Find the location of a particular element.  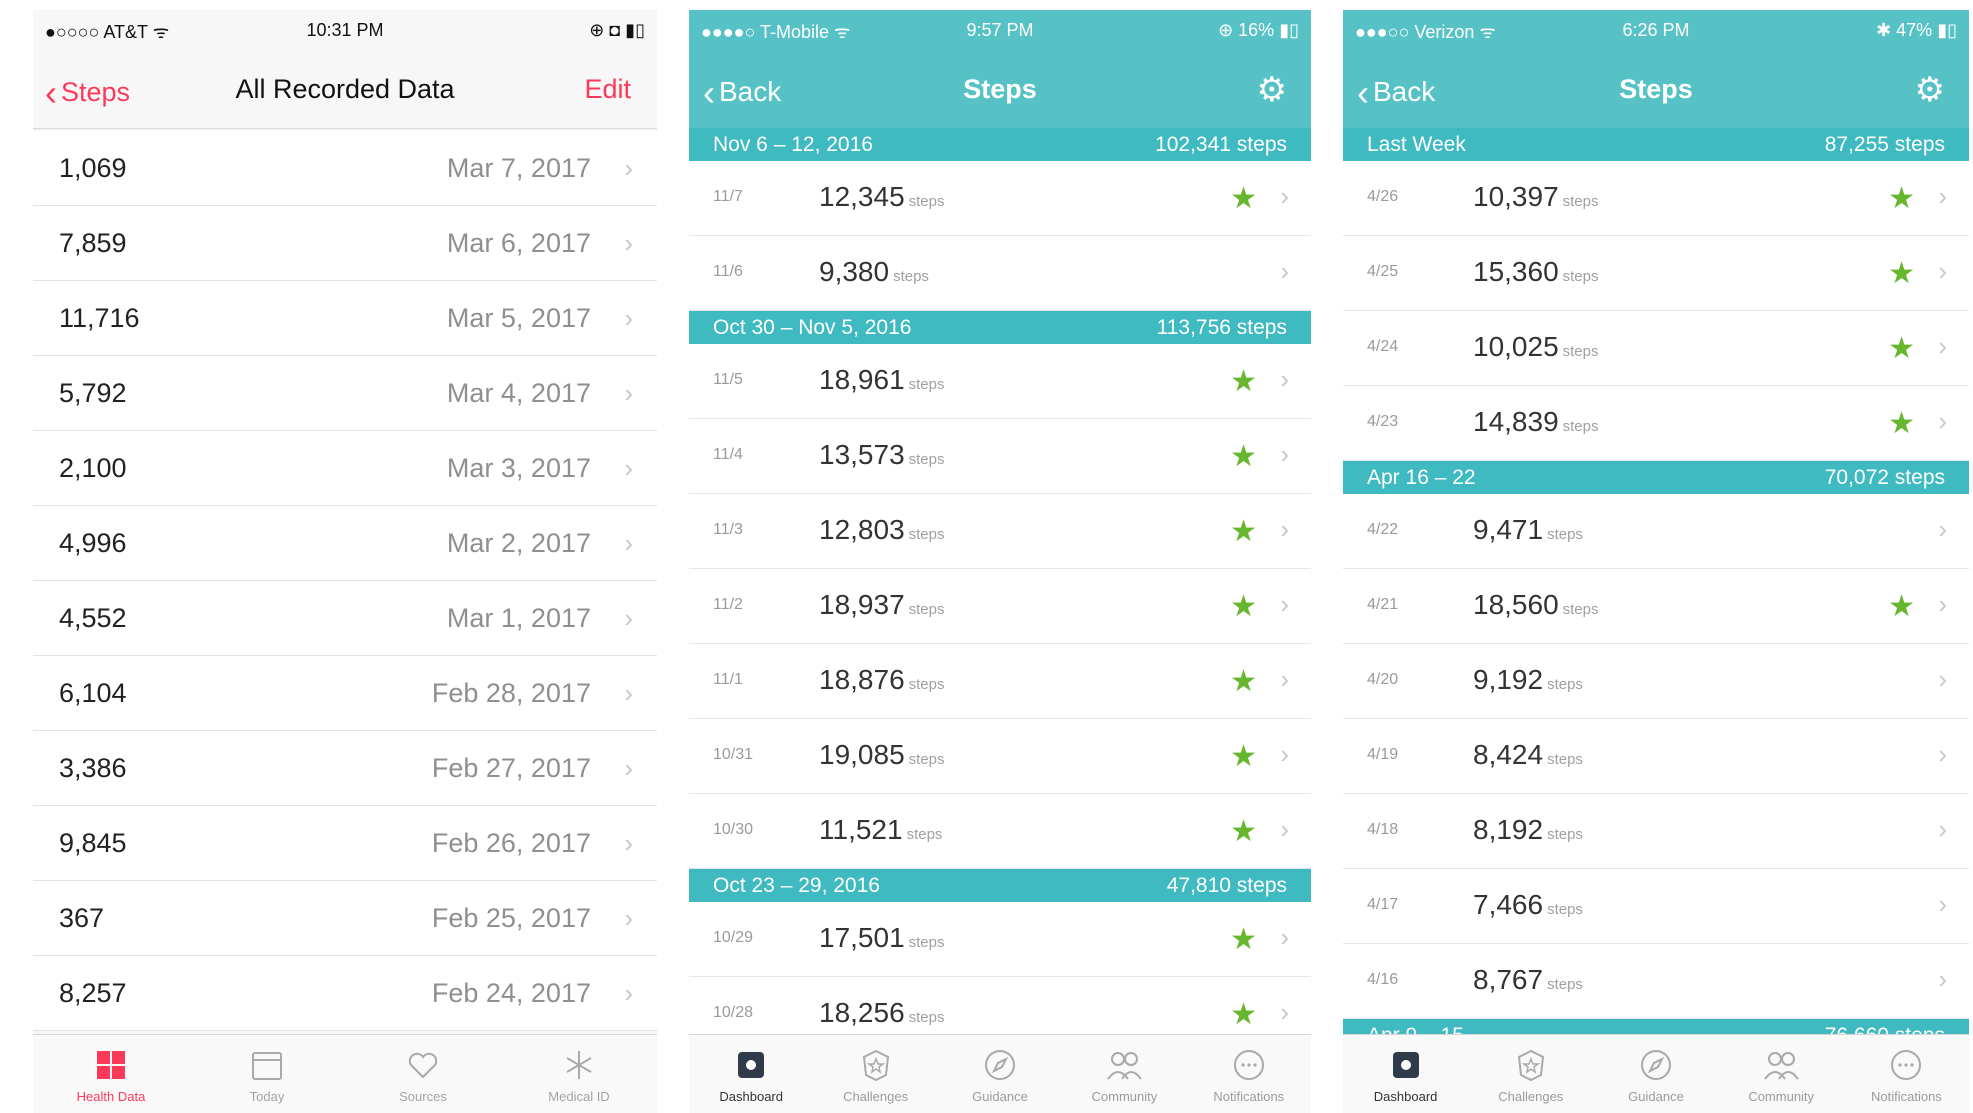

table-row: 8,257 Feb 24, 2017 › is located at coordinates (345, 993).